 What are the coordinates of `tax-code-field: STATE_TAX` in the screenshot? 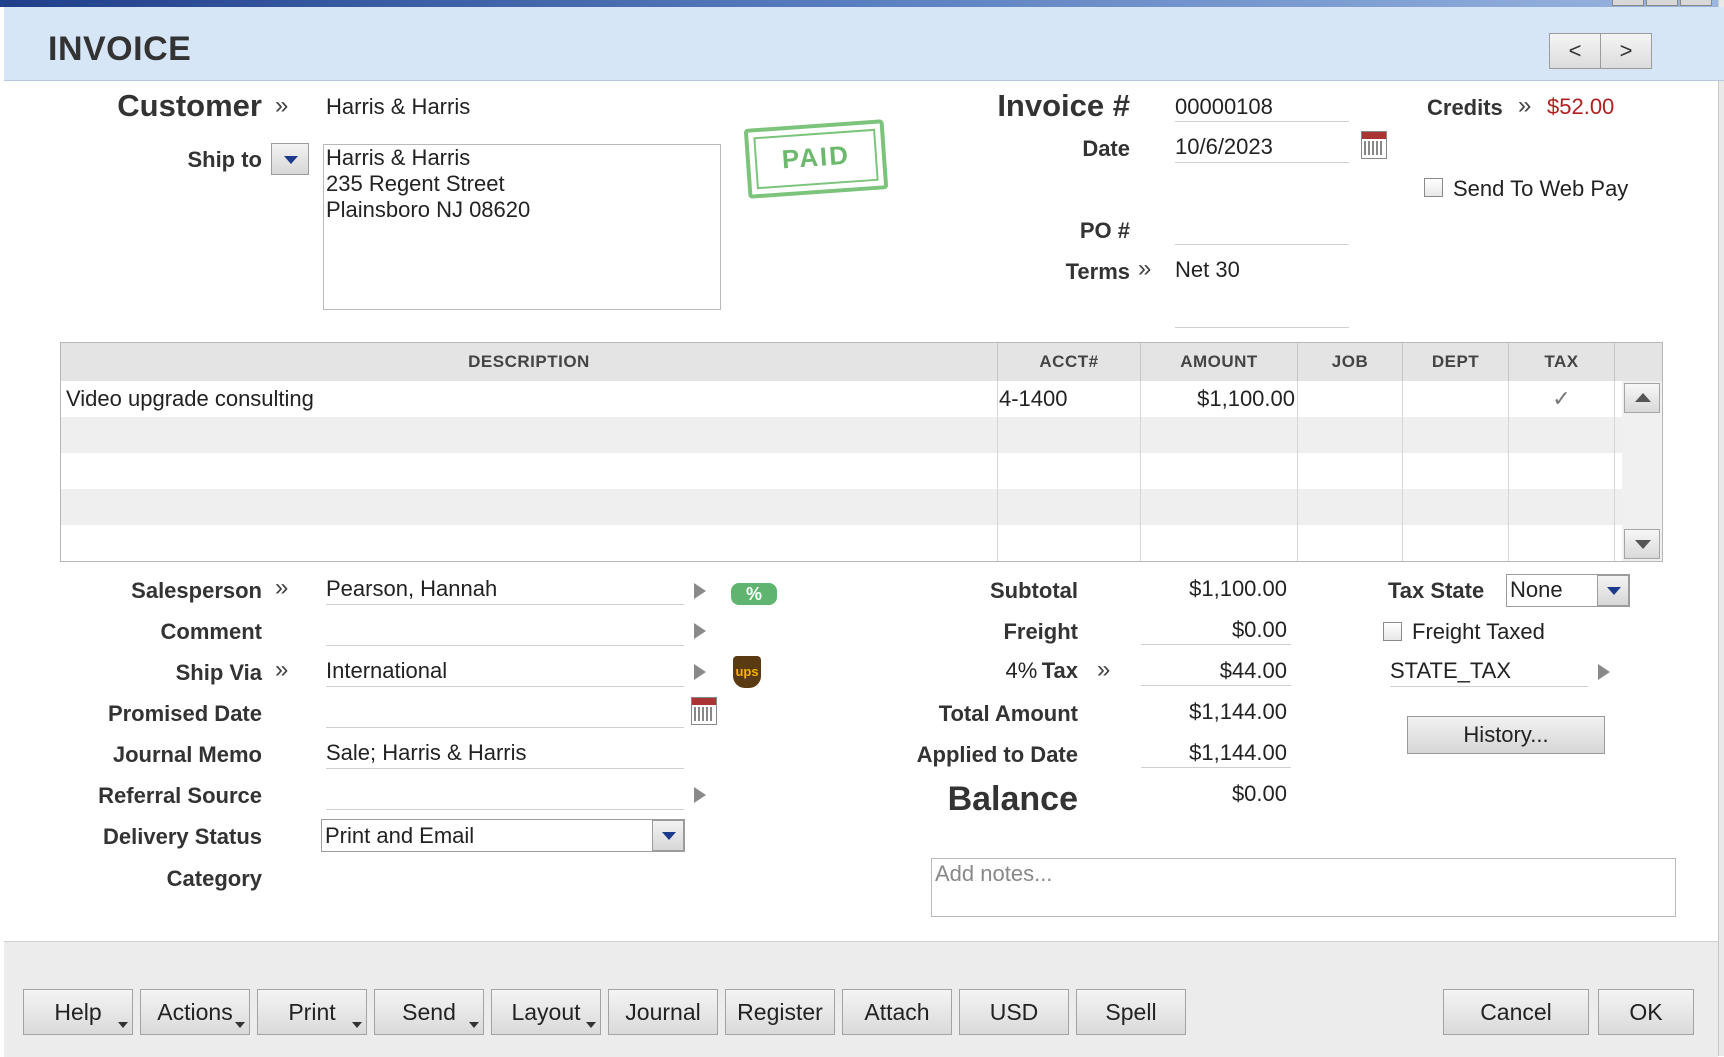 It's located at (1489, 672).